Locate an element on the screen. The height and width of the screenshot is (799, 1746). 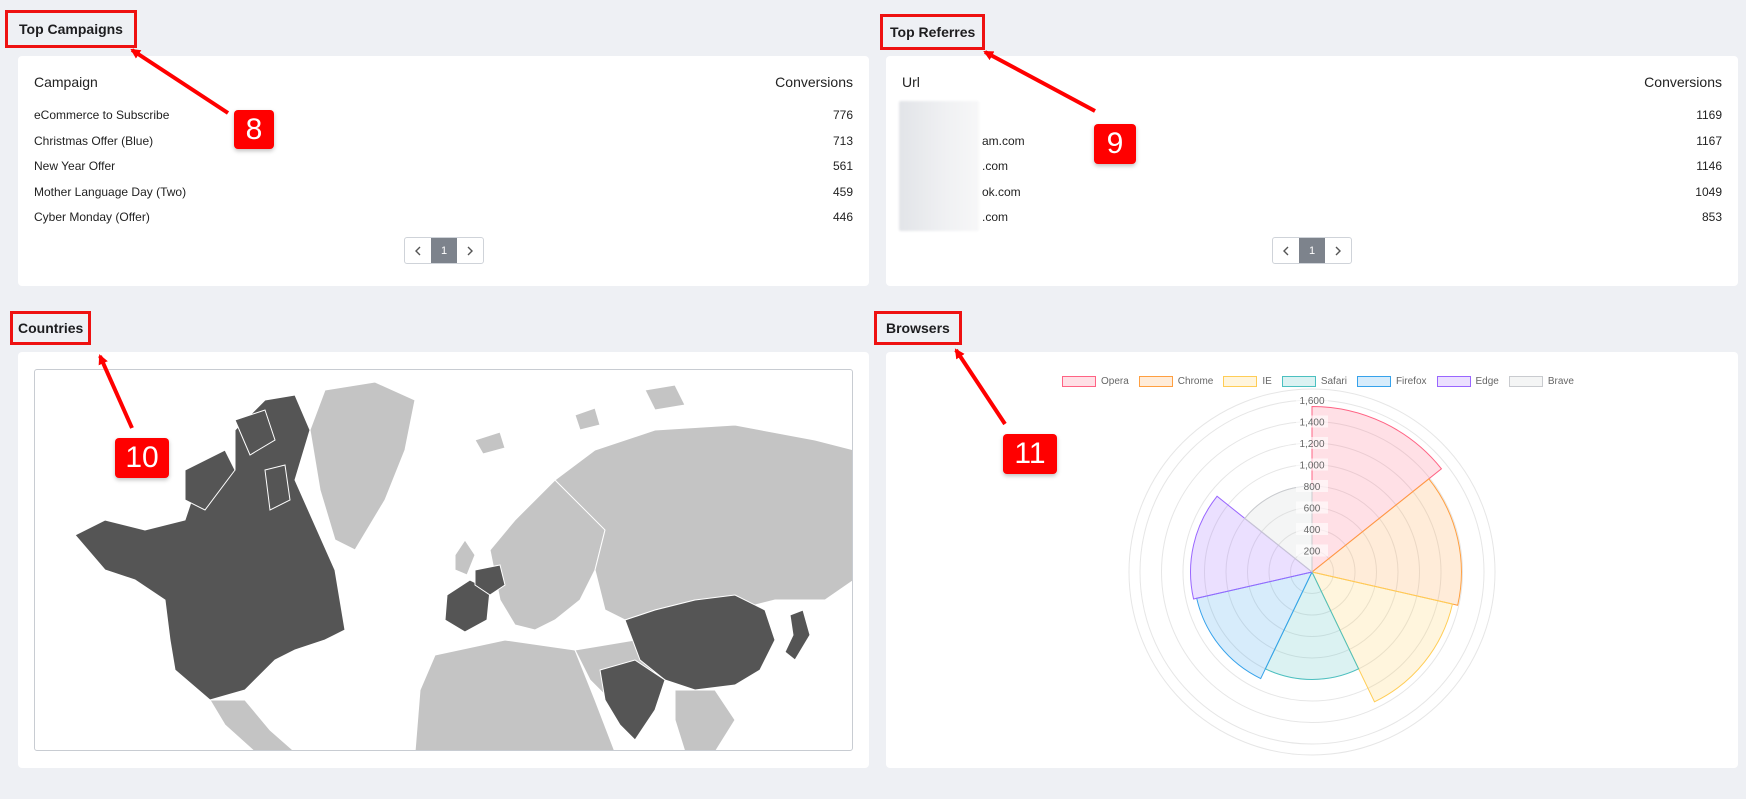
table-row: Mother Language Day (Two) 459 is located at coordinates (443, 198).